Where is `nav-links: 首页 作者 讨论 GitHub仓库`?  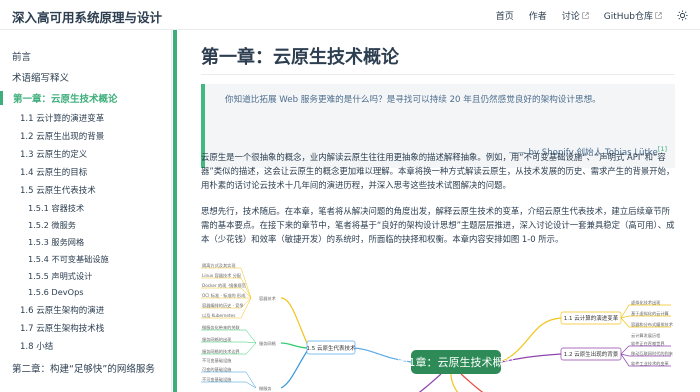 nav-links: 首页 作者 讨论 GitHub仓库 is located at coordinates (592, 15).